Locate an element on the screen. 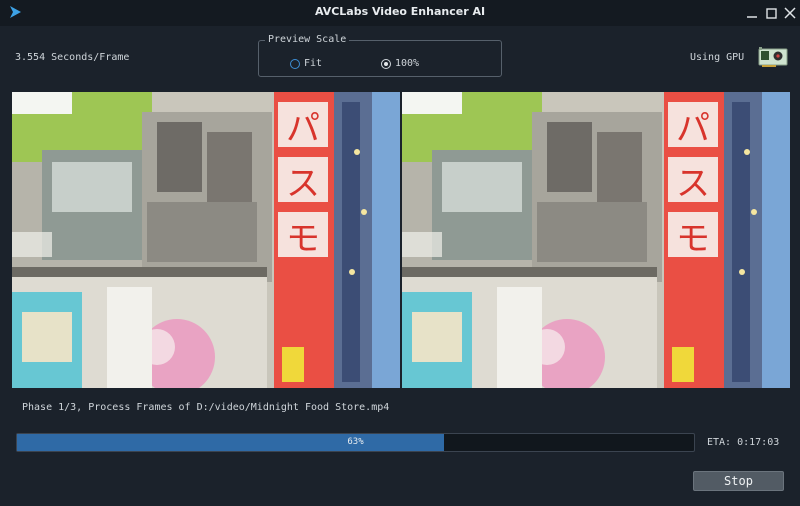  progress-bar: 63% is located at coordinates (355, 442).